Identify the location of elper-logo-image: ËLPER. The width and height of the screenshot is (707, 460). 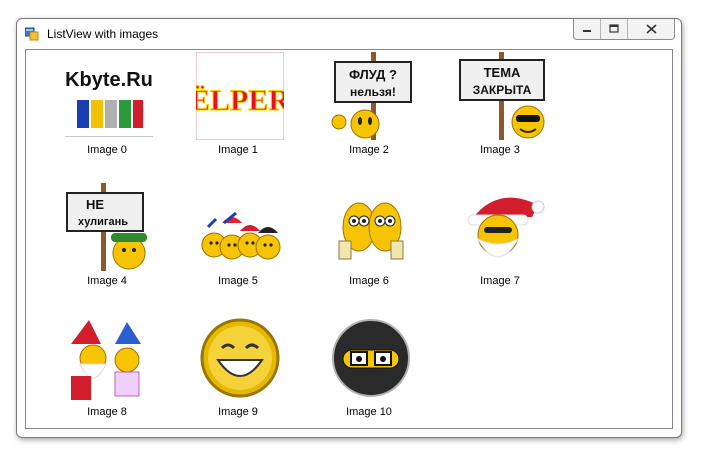
(240, 96).